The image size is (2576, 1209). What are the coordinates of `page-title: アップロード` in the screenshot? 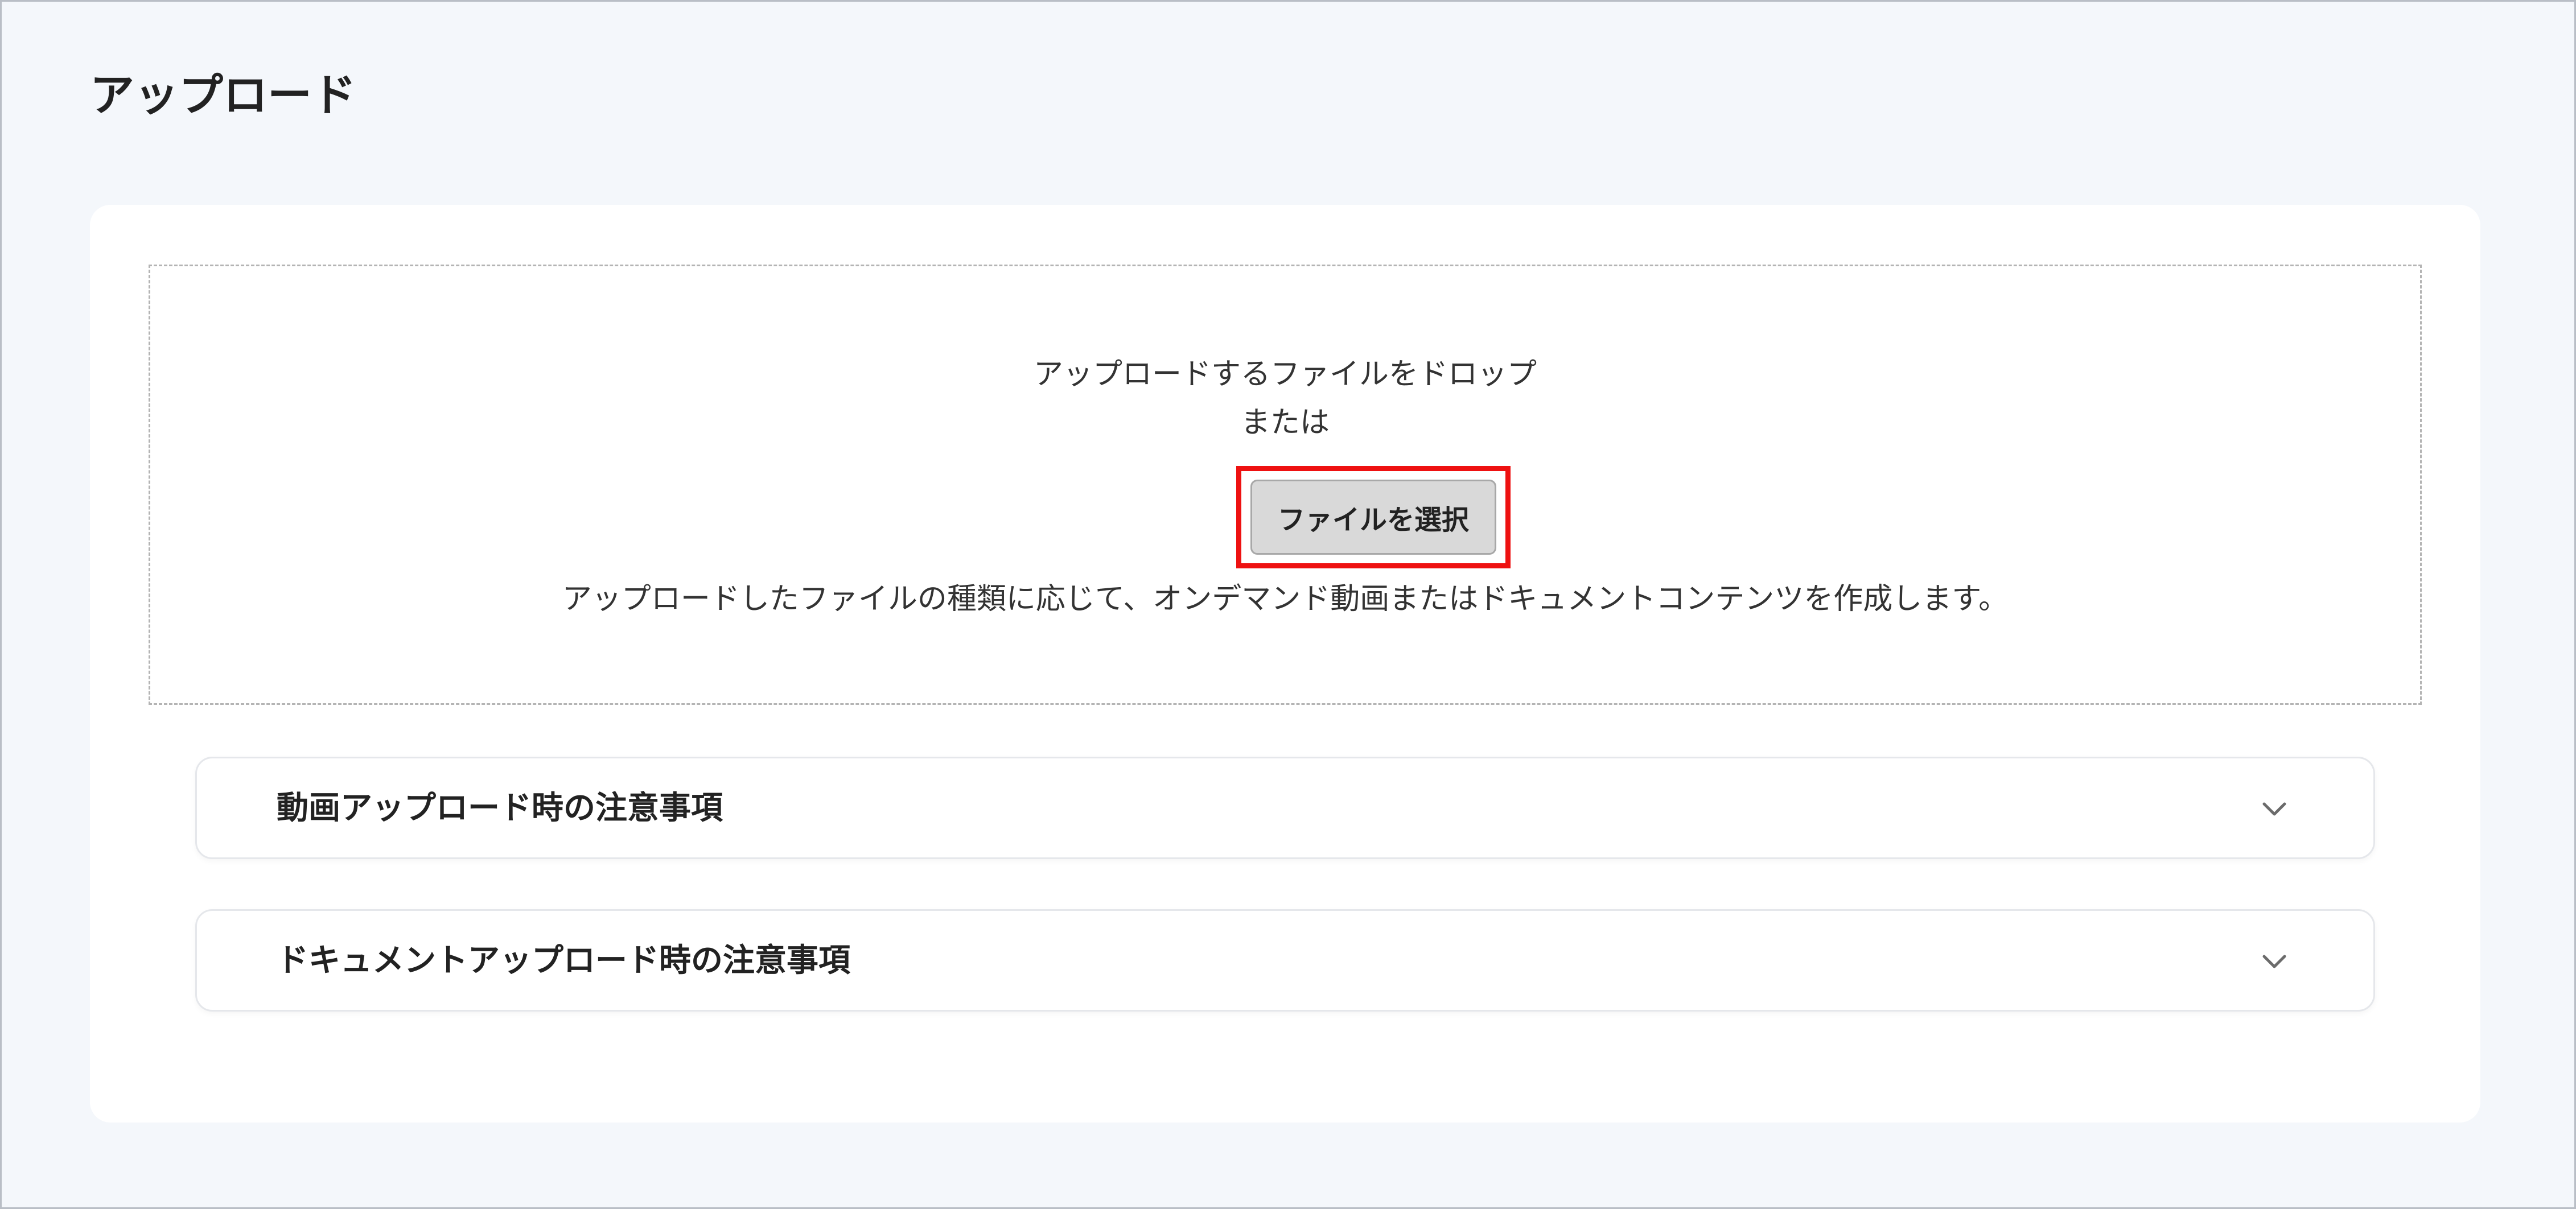 It's located at (224, 96).